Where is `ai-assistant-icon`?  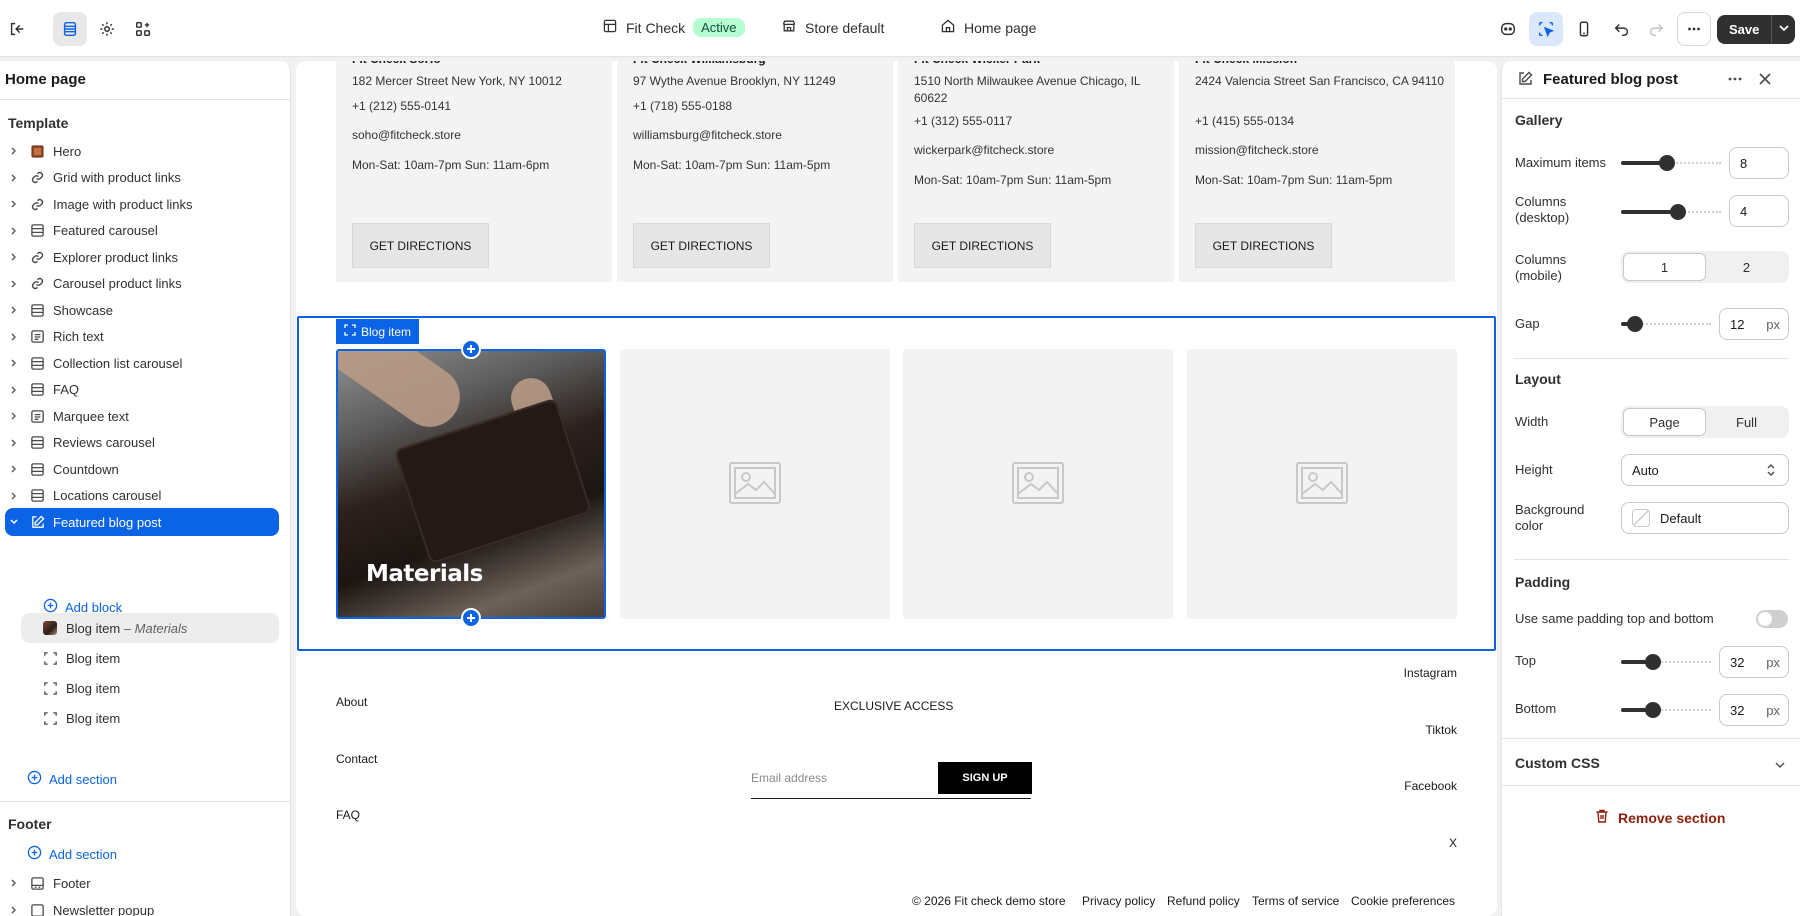 ai-assistant-icon is located at coordinates (1508, 29).